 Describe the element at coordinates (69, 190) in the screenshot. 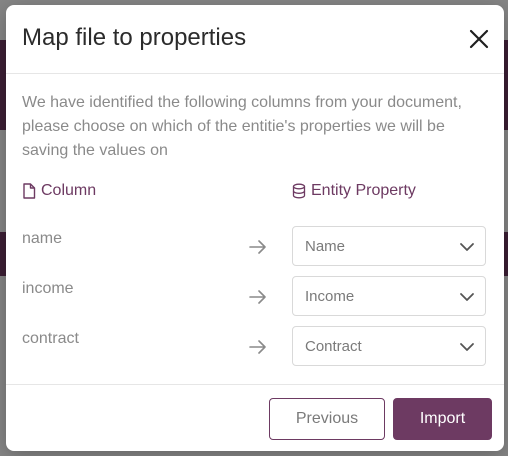

I see `column-header-label: Column` at that location.